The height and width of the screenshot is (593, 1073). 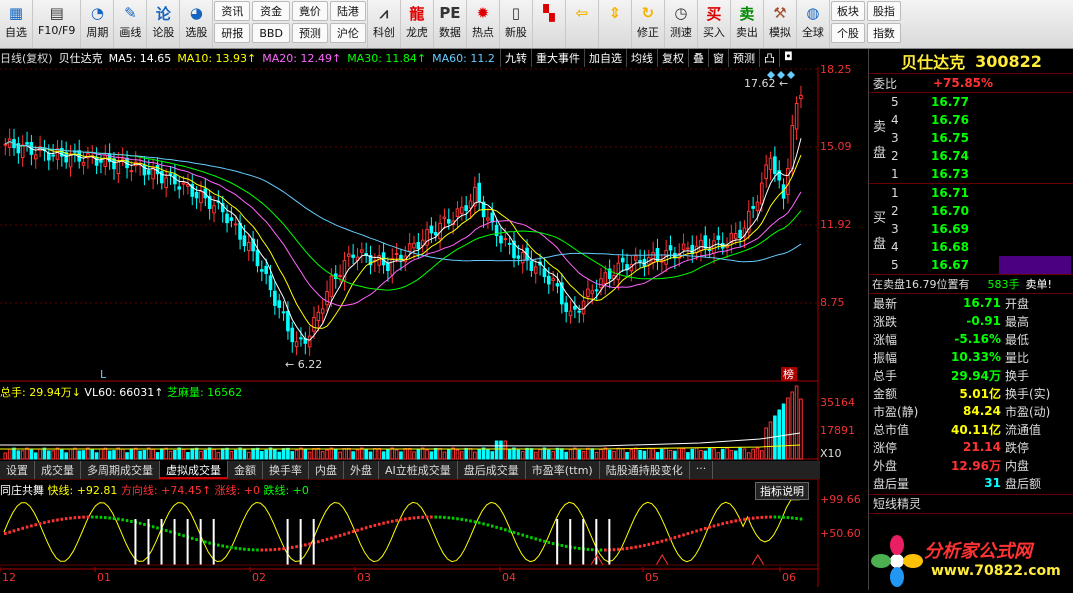 What do you see at coordinates (788, 58) in the screenshot?
I see `chart-tool-button: ◘` at bounding box center [788, 58].